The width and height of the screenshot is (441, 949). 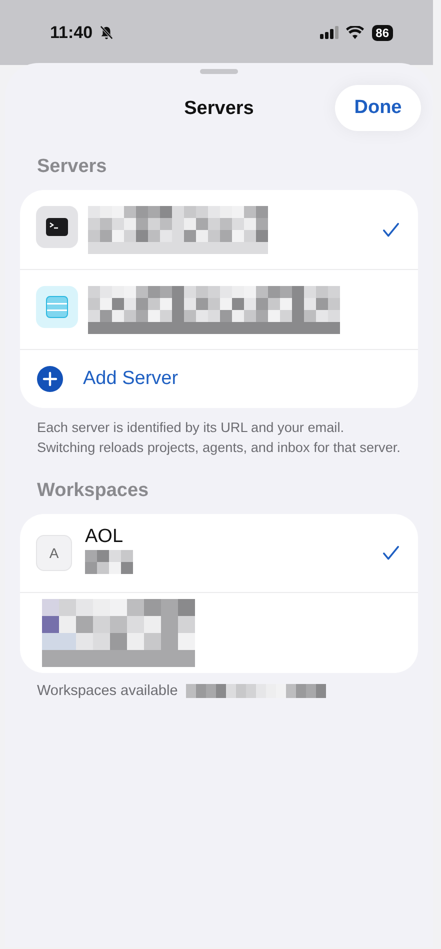 What do you see at coordinates (355, 32) in the screenshot?
I see `wifi-icon` at bounding box center [355, 32].